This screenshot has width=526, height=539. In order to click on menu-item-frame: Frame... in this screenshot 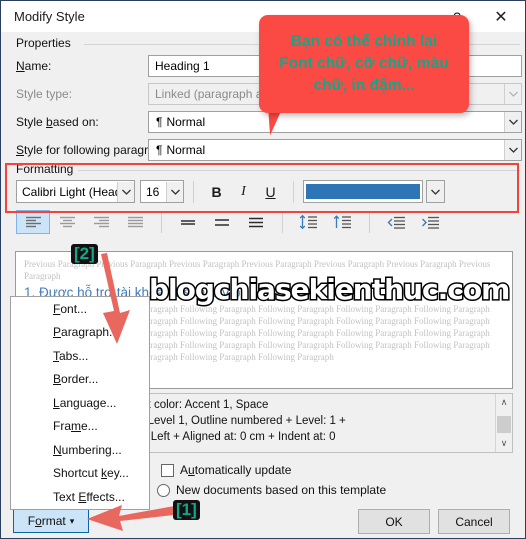, I will do `click(80, 427)`.